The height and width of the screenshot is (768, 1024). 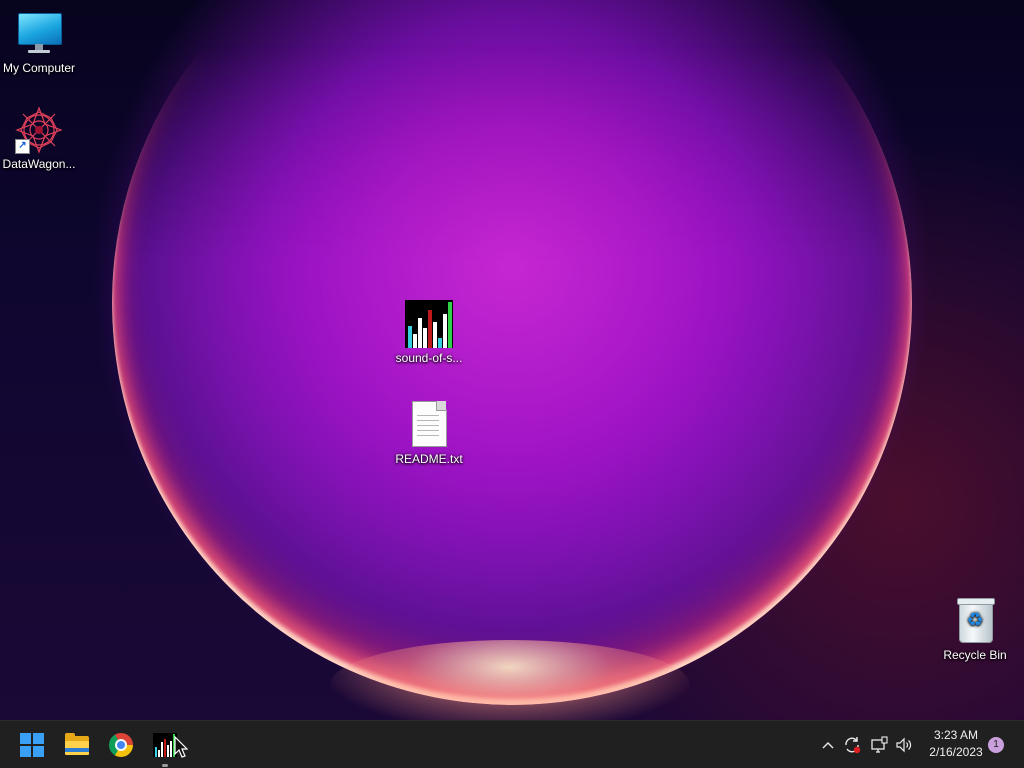 I want to click on desktop-icon-label: My Computer, so click(x=39, y=68).